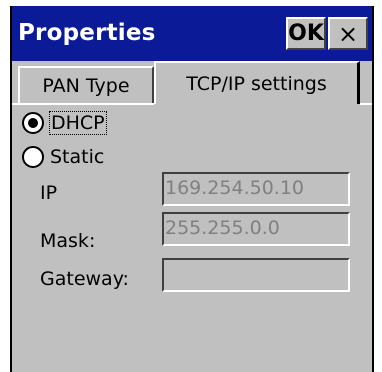  What do you see at coordinates (84, 279) in the screenshot?
I see `gateway-label: Gateway:` at bounding box center [84, 279].